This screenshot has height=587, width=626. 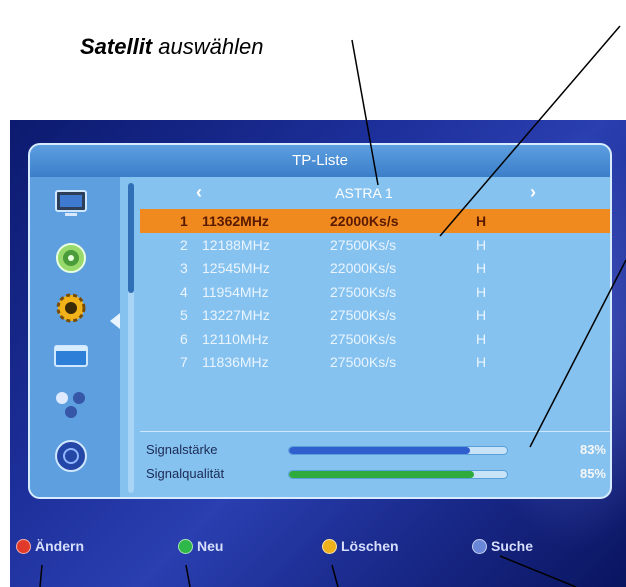 I want to click on green-key-icon, so click(x=185, y=546).